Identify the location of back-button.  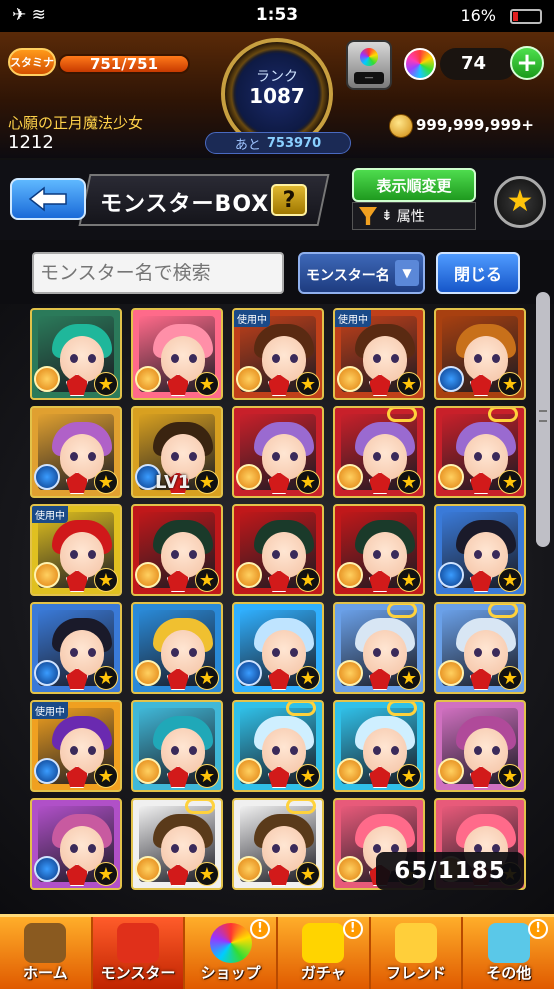
(48, 199).